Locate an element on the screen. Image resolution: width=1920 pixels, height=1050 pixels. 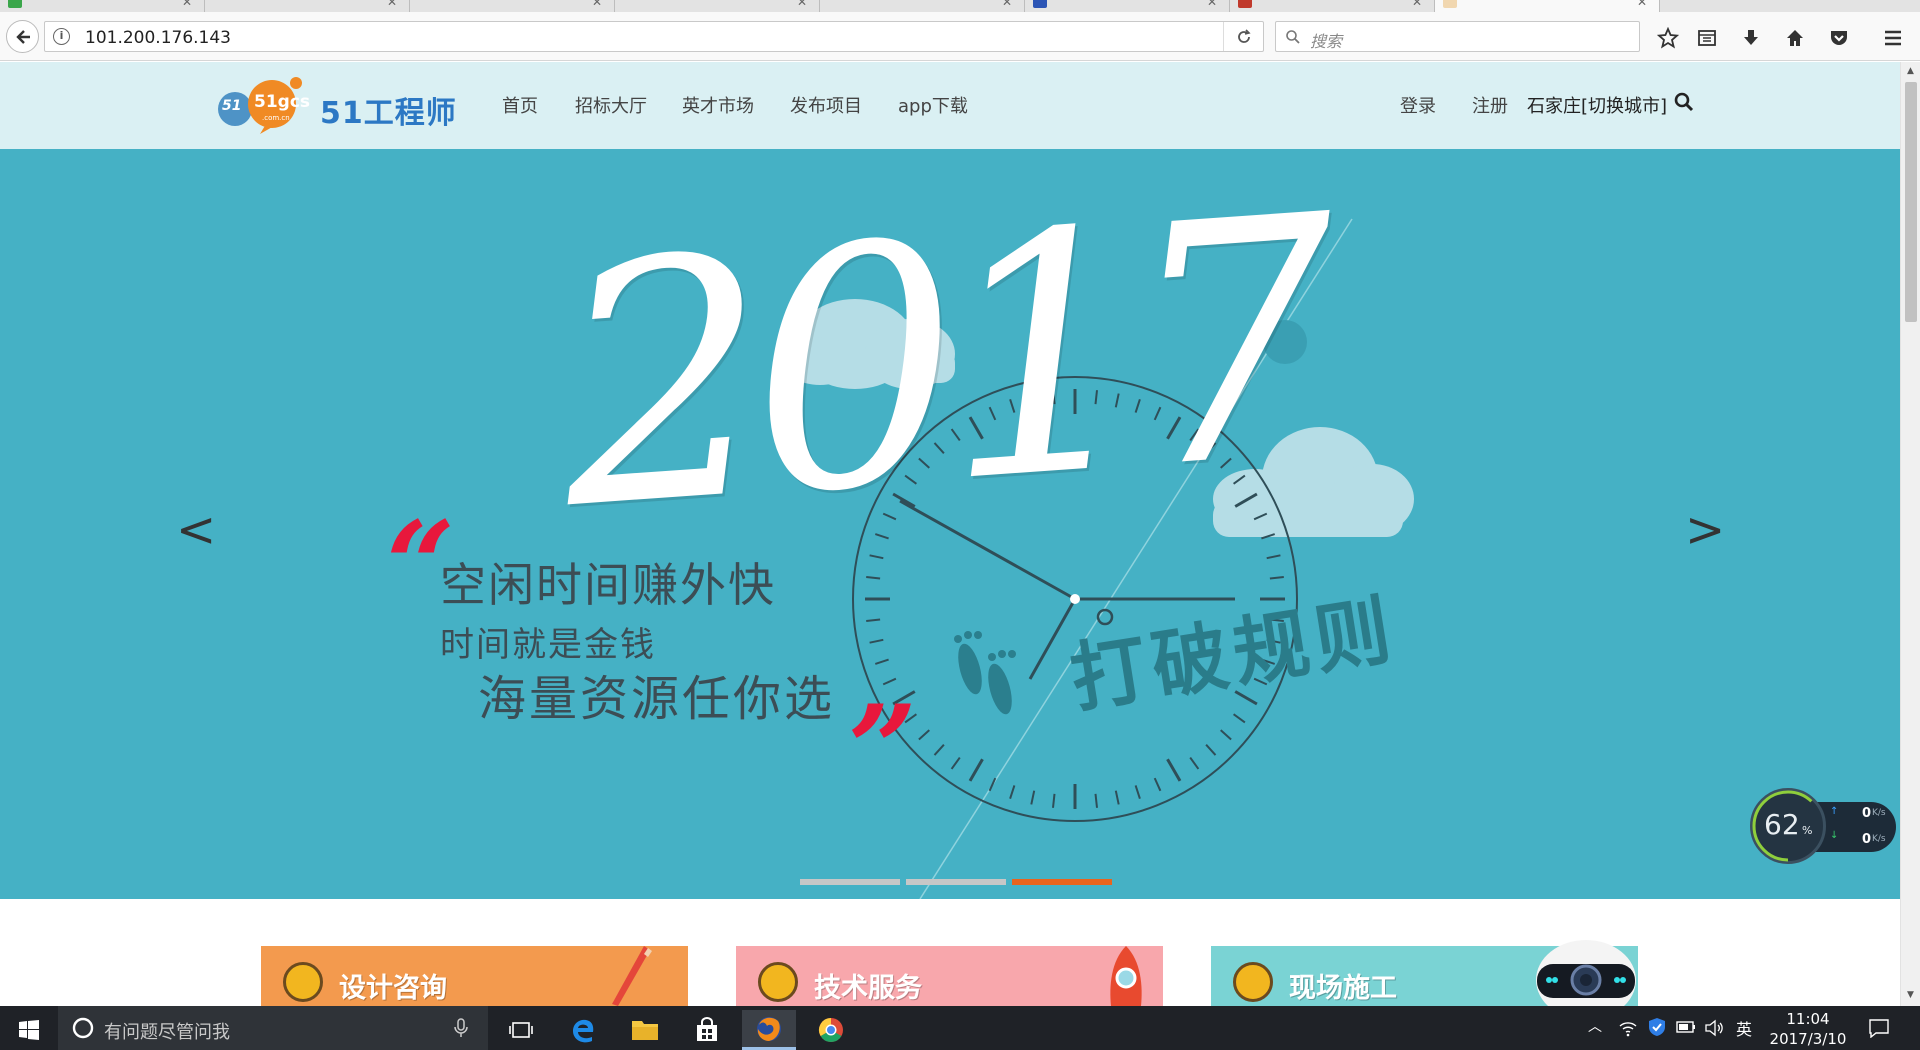
cortana-icon is located at coordinates (83, 1028).